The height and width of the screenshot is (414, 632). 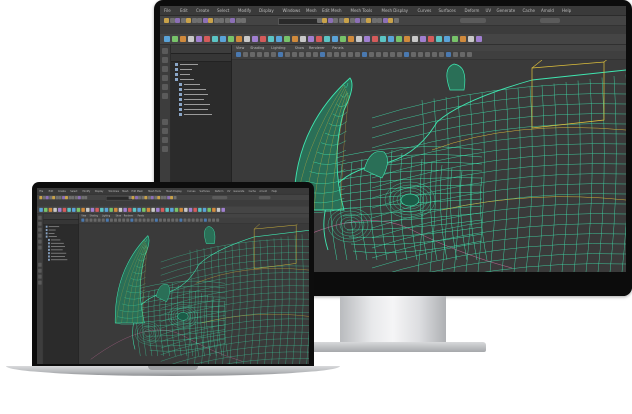 I want to click on viewport-menu-show: Show, so click(x=119, y=215).